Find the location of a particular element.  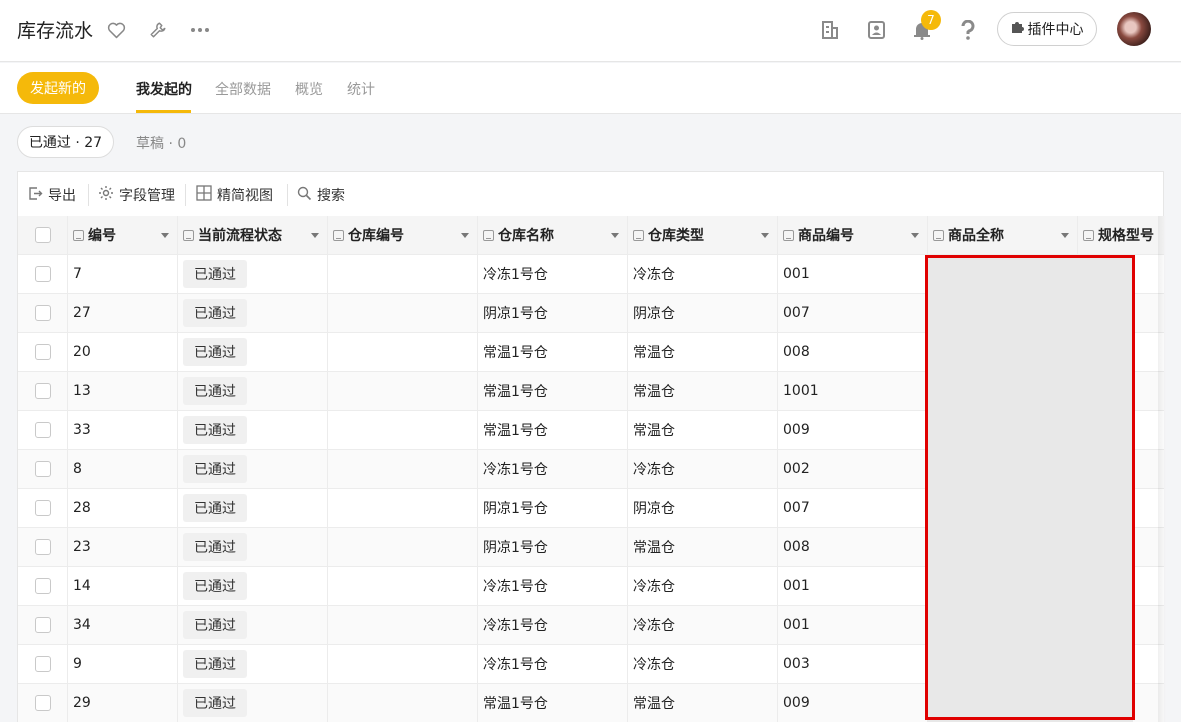

select-all-cell is located at coordinates (43, 235).